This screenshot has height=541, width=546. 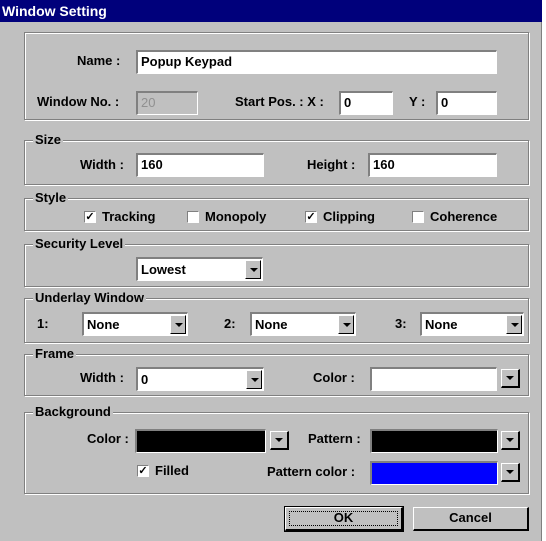 What do you see at coordinates (89, 298) in the screenshot?
I see `underlay-legend: Underlay Window` at bounding box center [89, 298].